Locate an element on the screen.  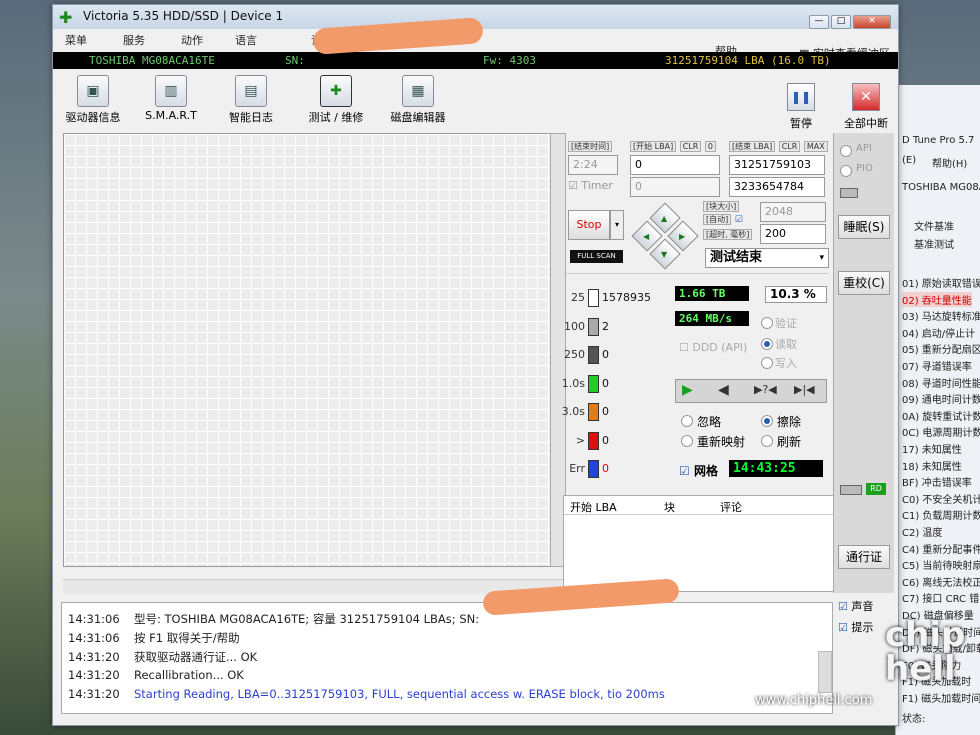
chevron-down-icon: ▾ is located at coordinates (821, 258).